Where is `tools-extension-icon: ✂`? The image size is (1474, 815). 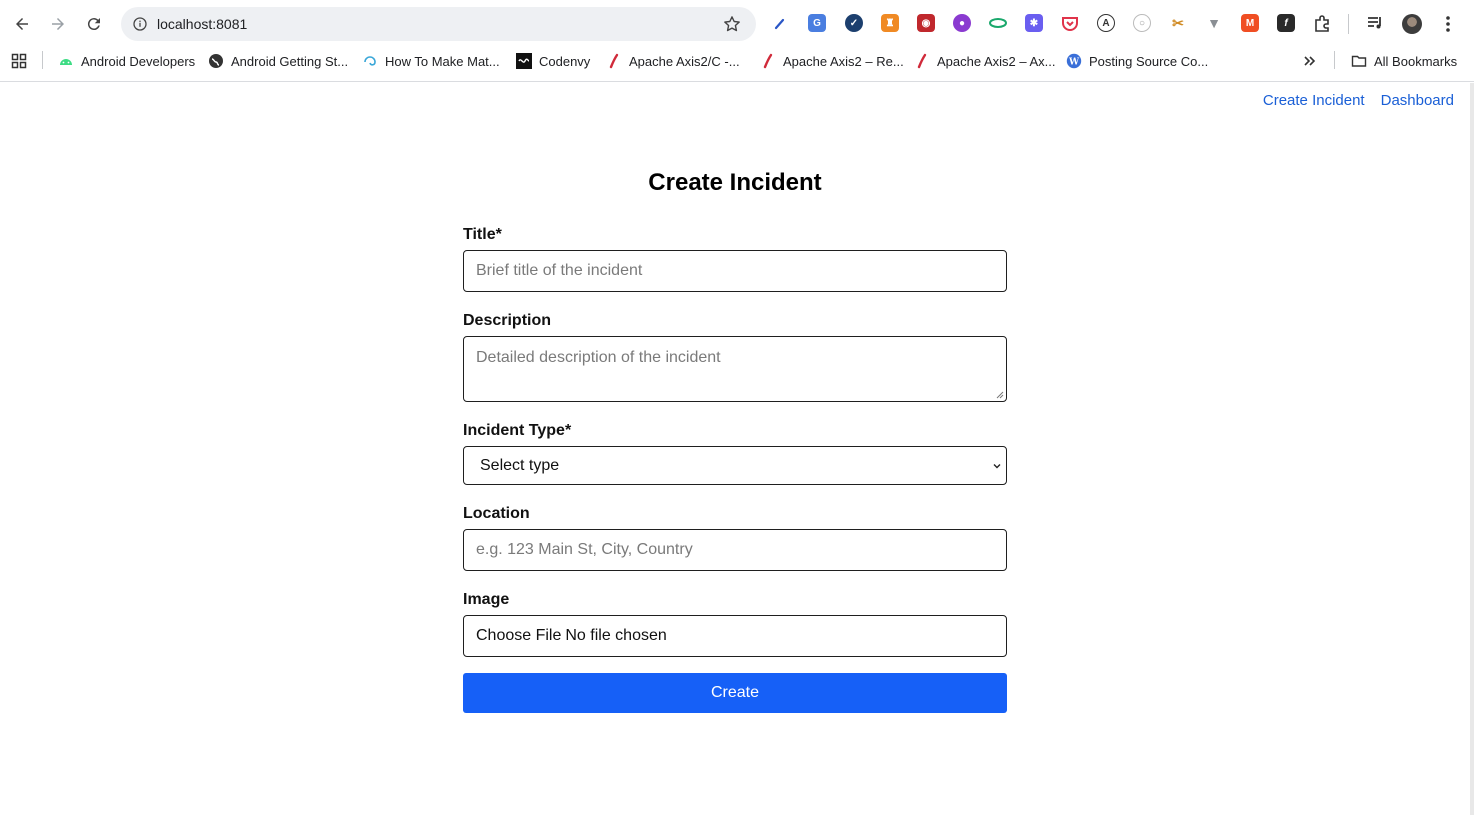 tools-extension-icon: ✂ is located at coordinates (1178, 23).